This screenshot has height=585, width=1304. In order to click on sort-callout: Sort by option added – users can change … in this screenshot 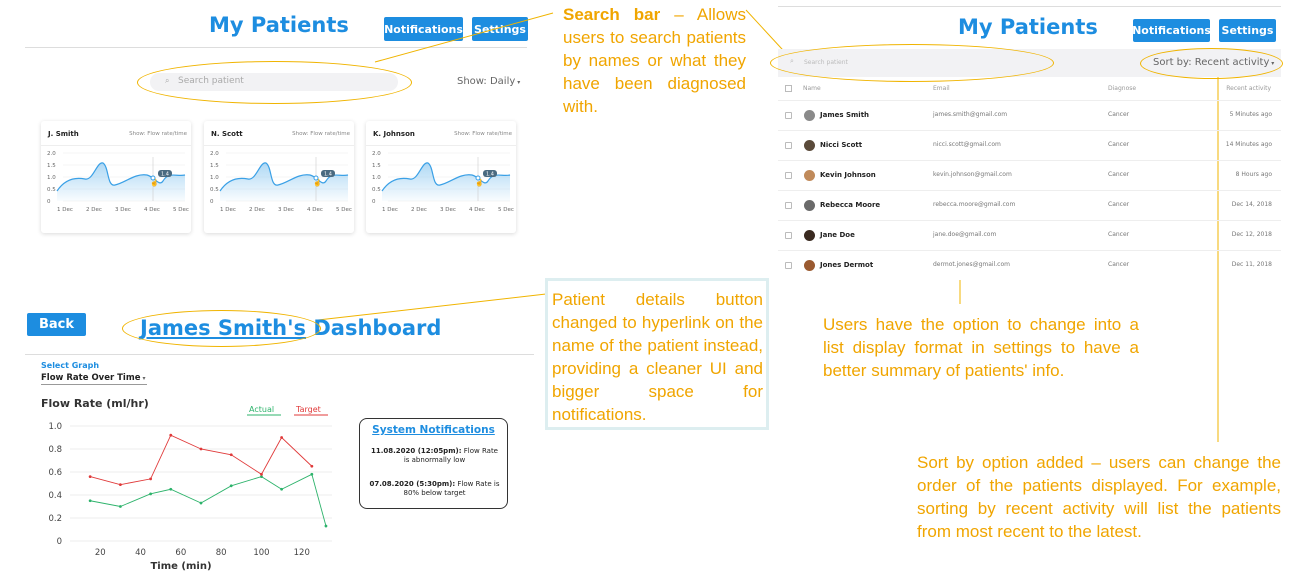, I will do `click(1099, 497)`.